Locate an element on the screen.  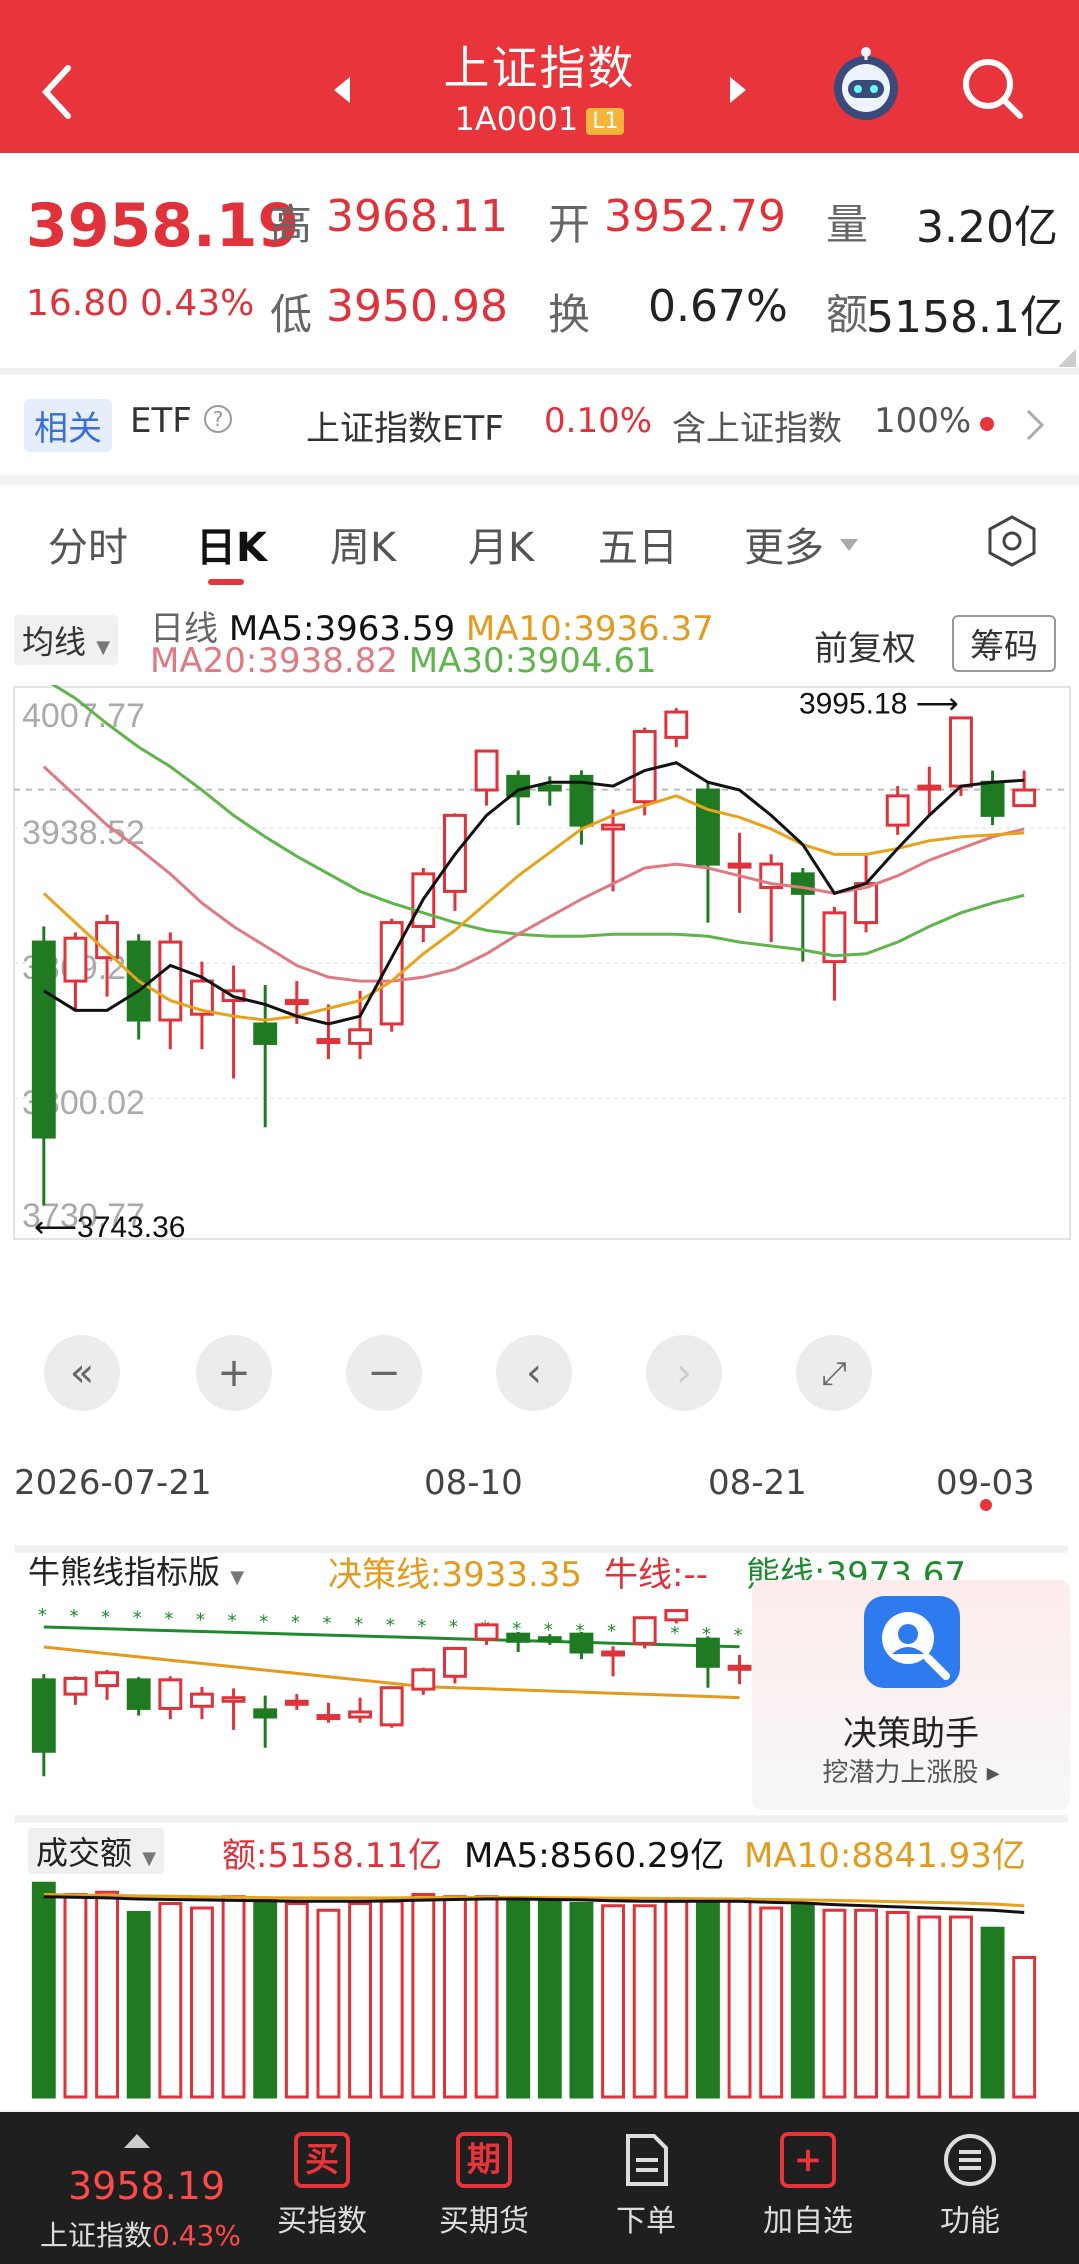
y-label-0: 4007.77 is located at coordinates (83, 716).